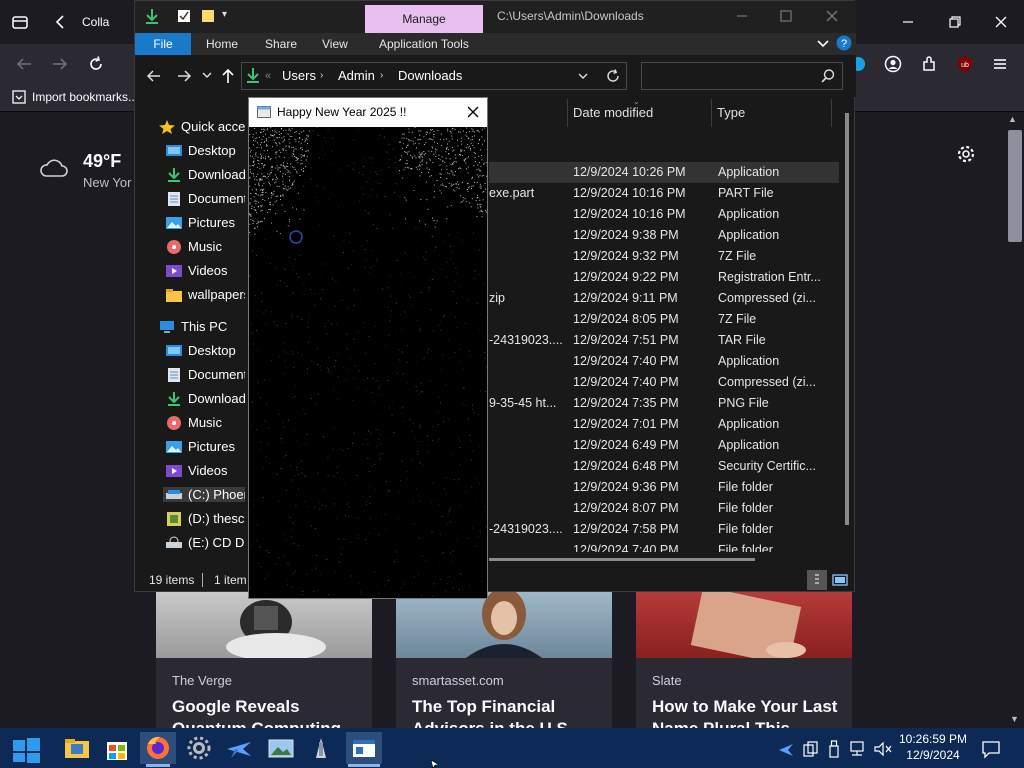 This screenshot has height=768, width=1024. What do you see at coordinates (364, 748) in the screenshot?
I see `popup-window-icon` at bounding box center [364, 748].